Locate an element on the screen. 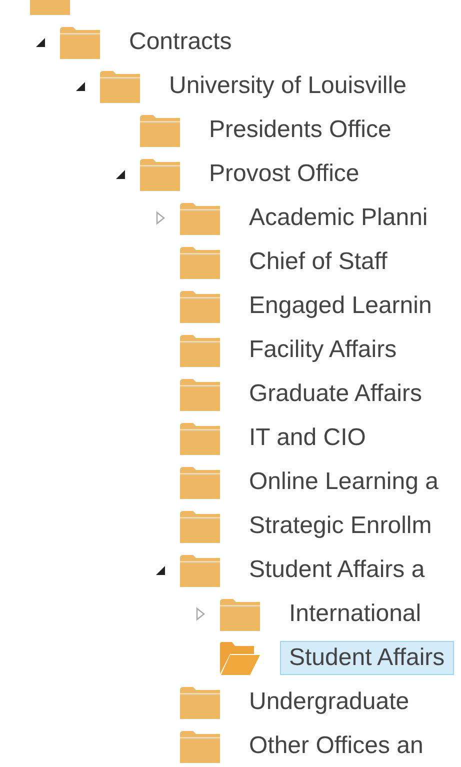 The image size is (461, 767). tree-item: Undergraduate is located at coordinates (329, 702).